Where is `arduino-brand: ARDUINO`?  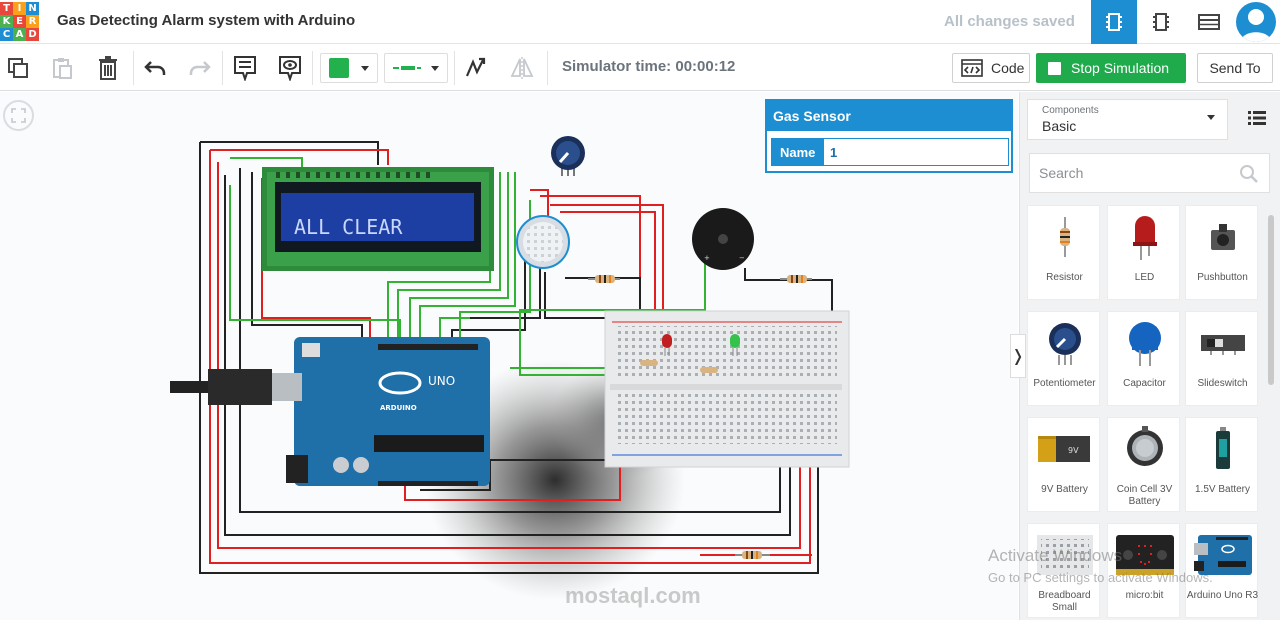 arduino-brand: ARDUINO is located at coordinates (398, 408).